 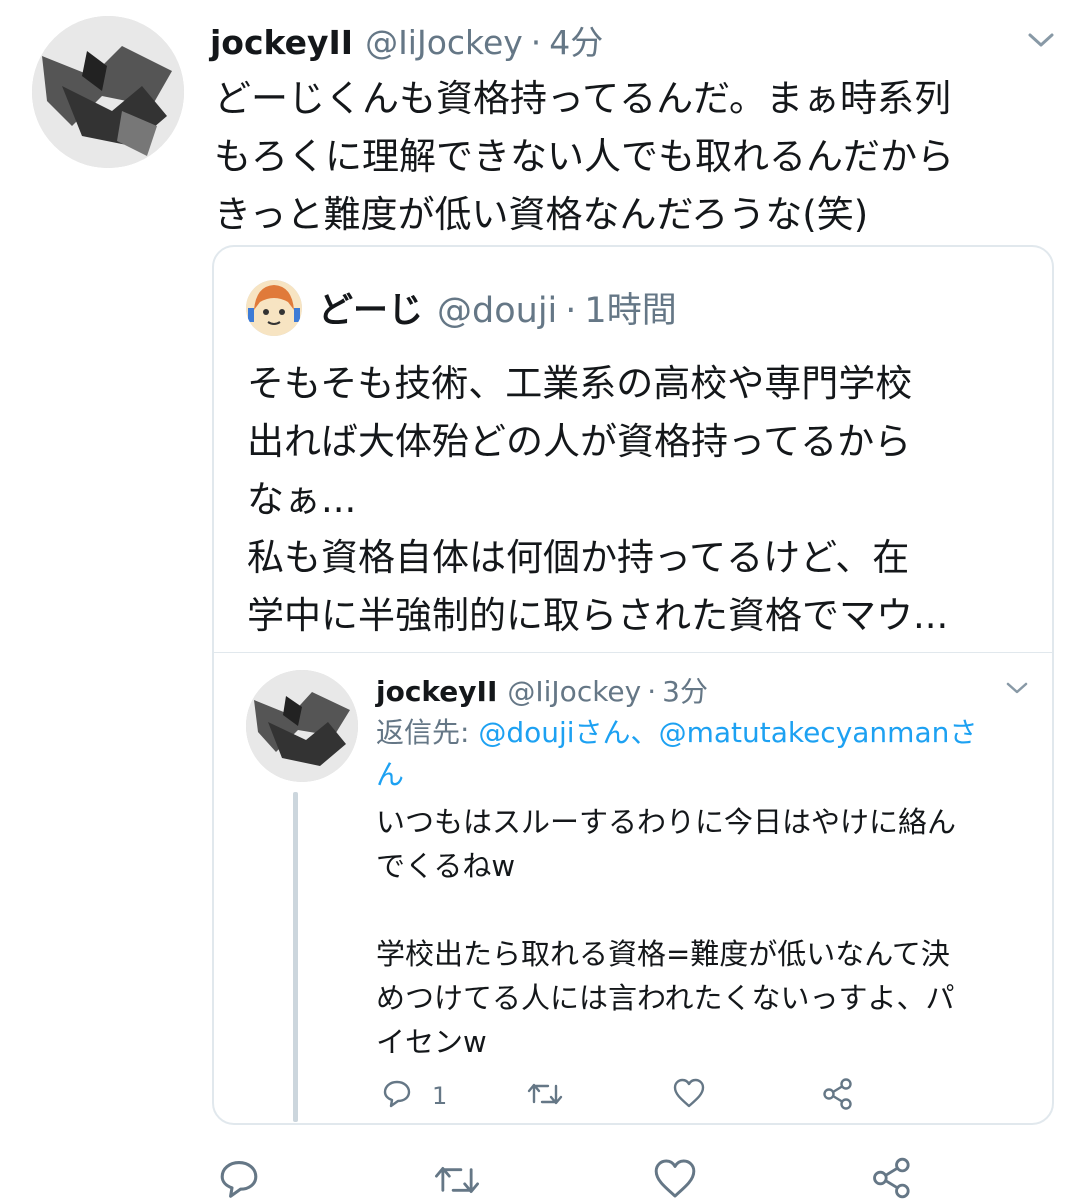 What do you see at coordinates (370, 307) in the screenshot?
I see `quote-display-name: どーじ` at bounding box center [370, 307].